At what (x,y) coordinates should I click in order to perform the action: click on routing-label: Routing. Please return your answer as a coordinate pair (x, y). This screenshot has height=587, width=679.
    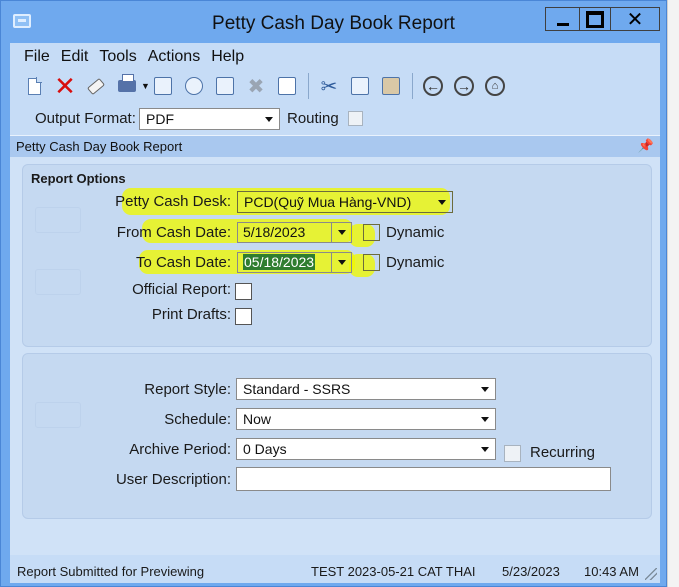
    Looking at the image, I should click on (313, 118).